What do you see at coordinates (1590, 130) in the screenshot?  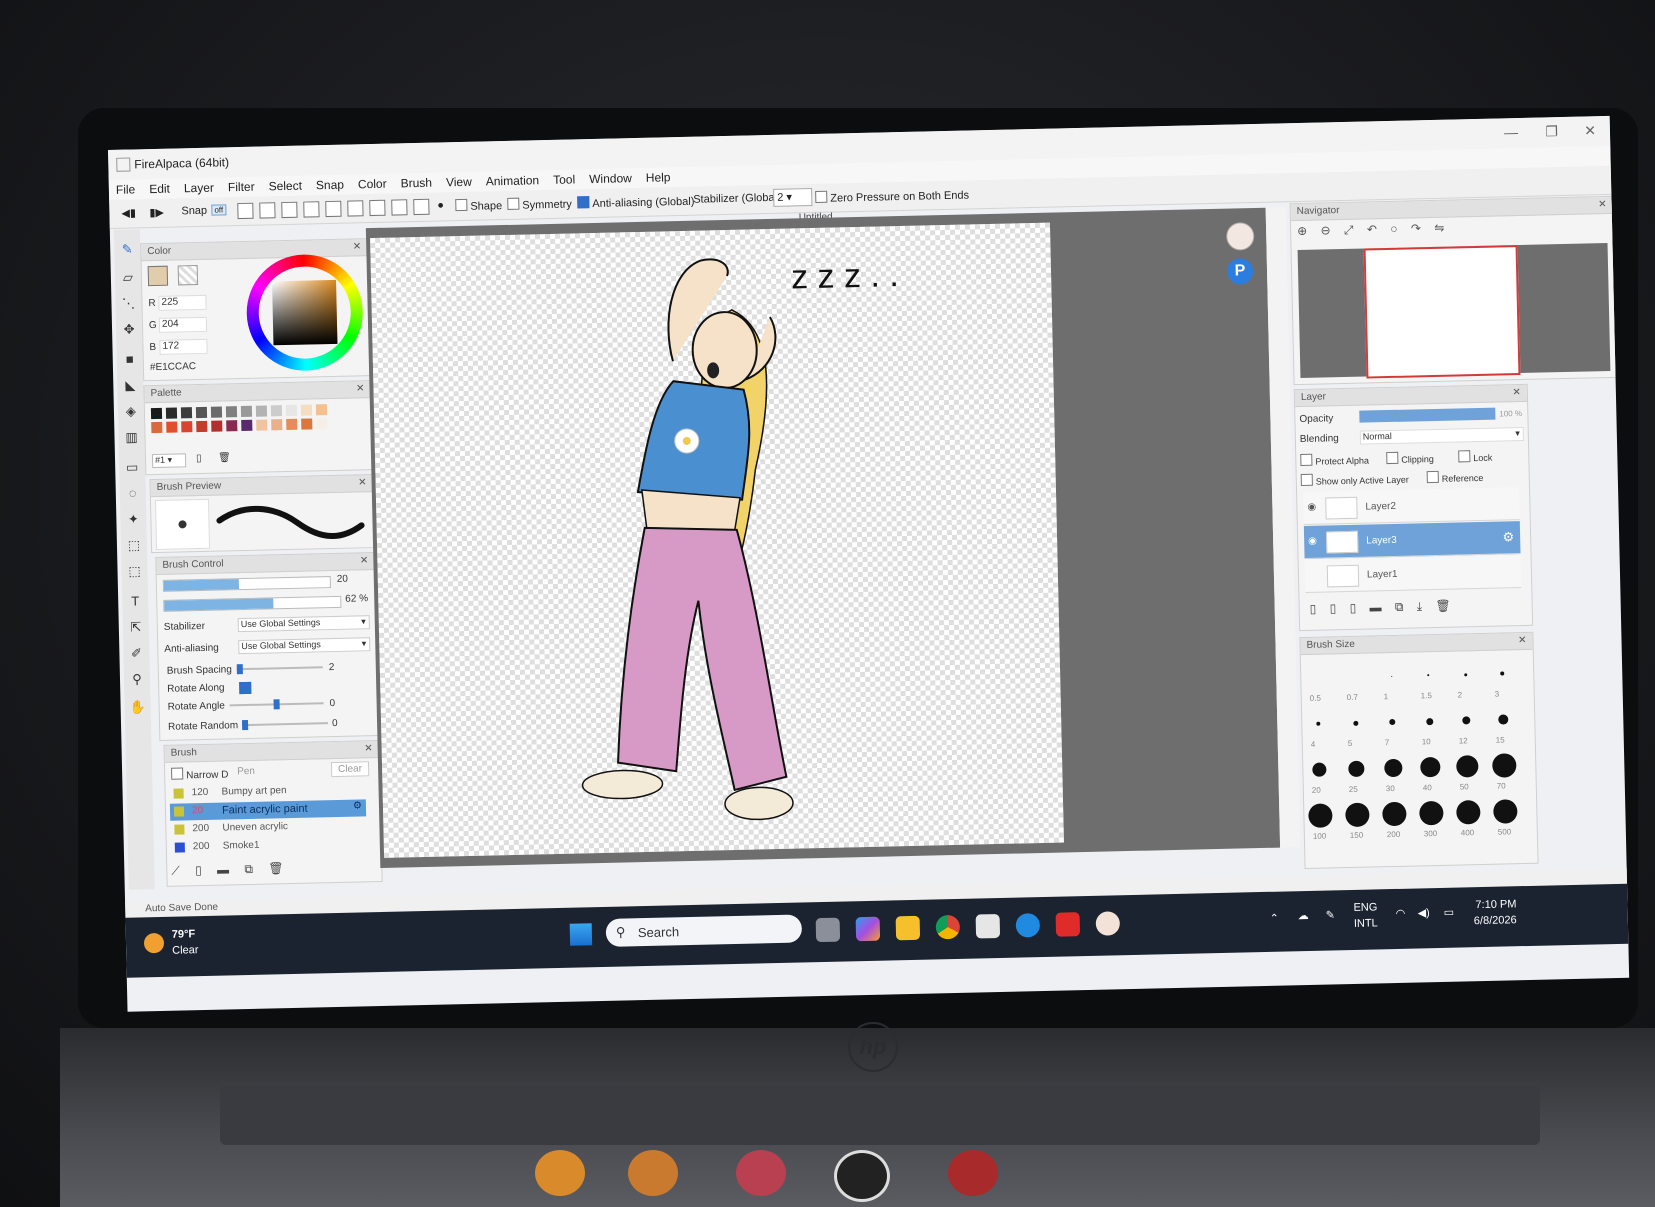 I see `close-icon: ✕` at bounding box center [1590, 130].